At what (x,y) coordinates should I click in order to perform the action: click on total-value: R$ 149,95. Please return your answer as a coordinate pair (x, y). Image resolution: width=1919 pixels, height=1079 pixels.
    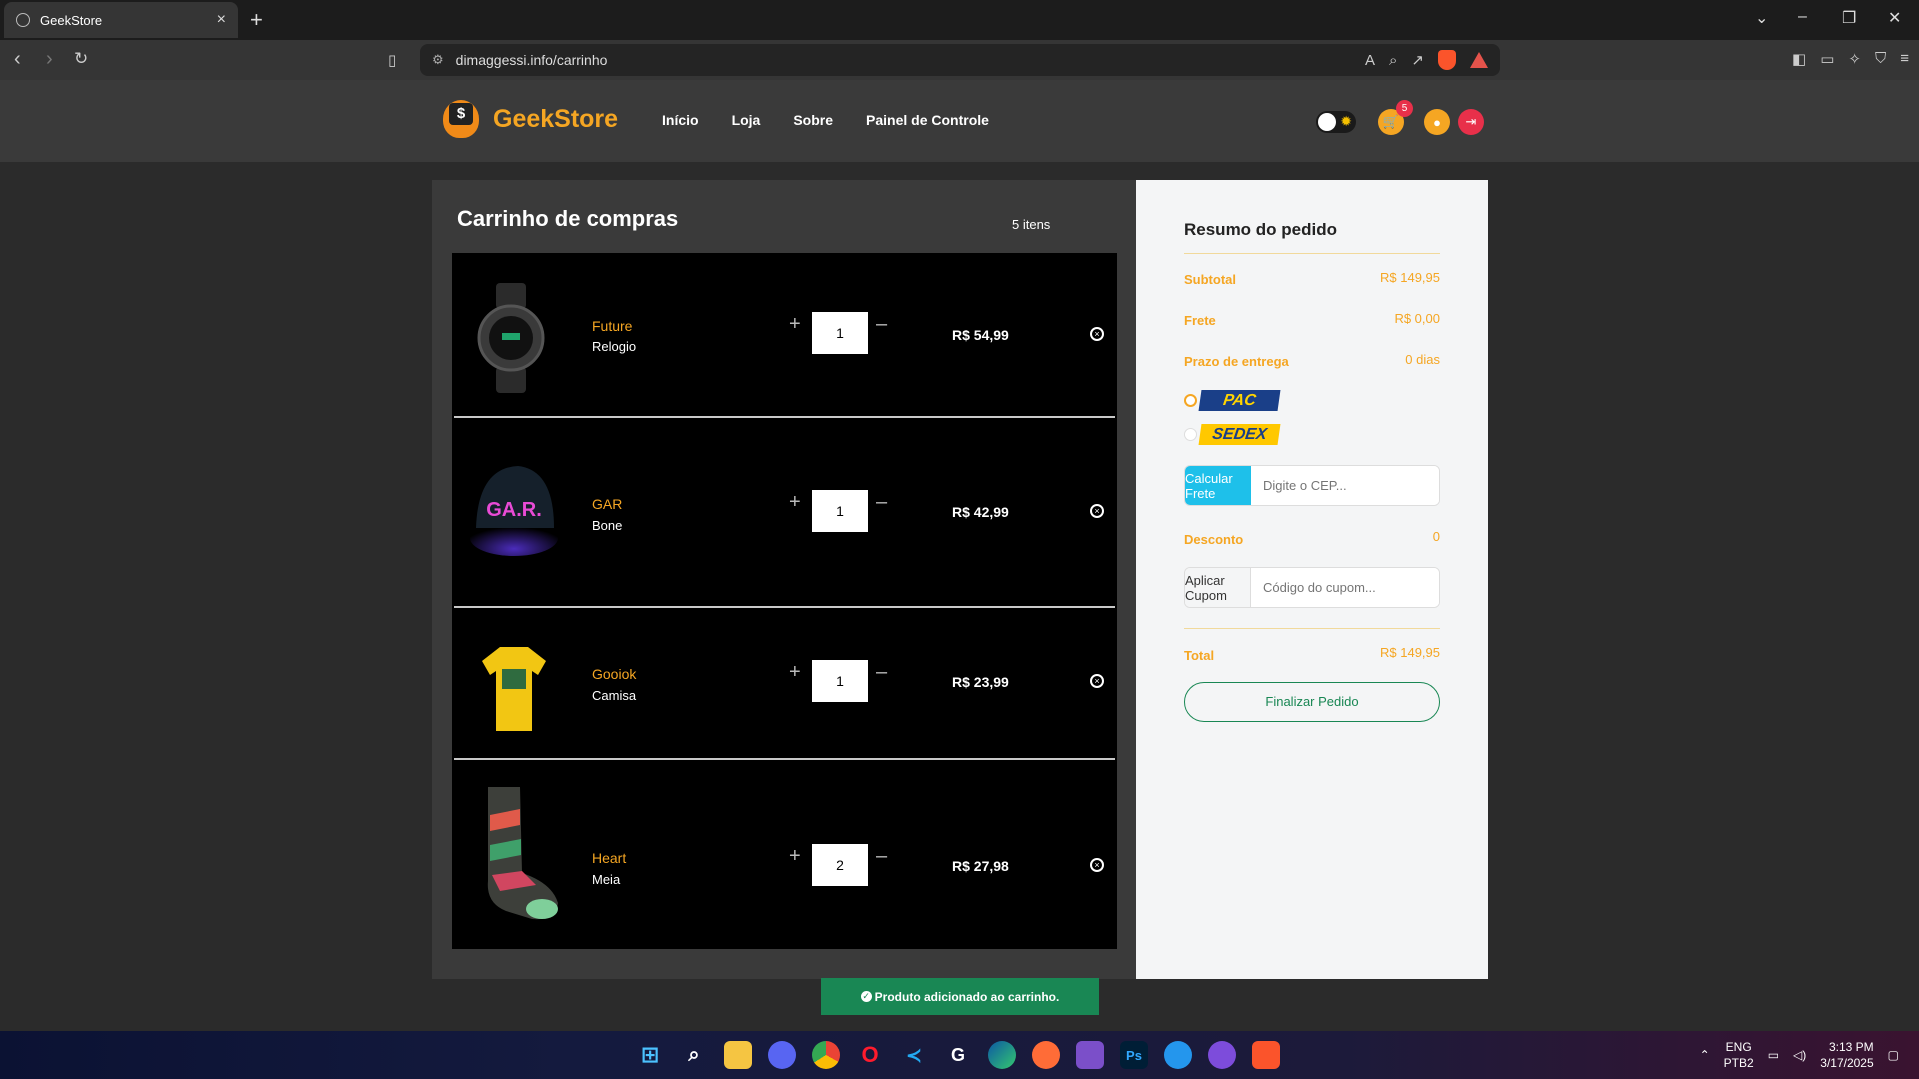
    Looking at the image, I should click on (1410, 652).